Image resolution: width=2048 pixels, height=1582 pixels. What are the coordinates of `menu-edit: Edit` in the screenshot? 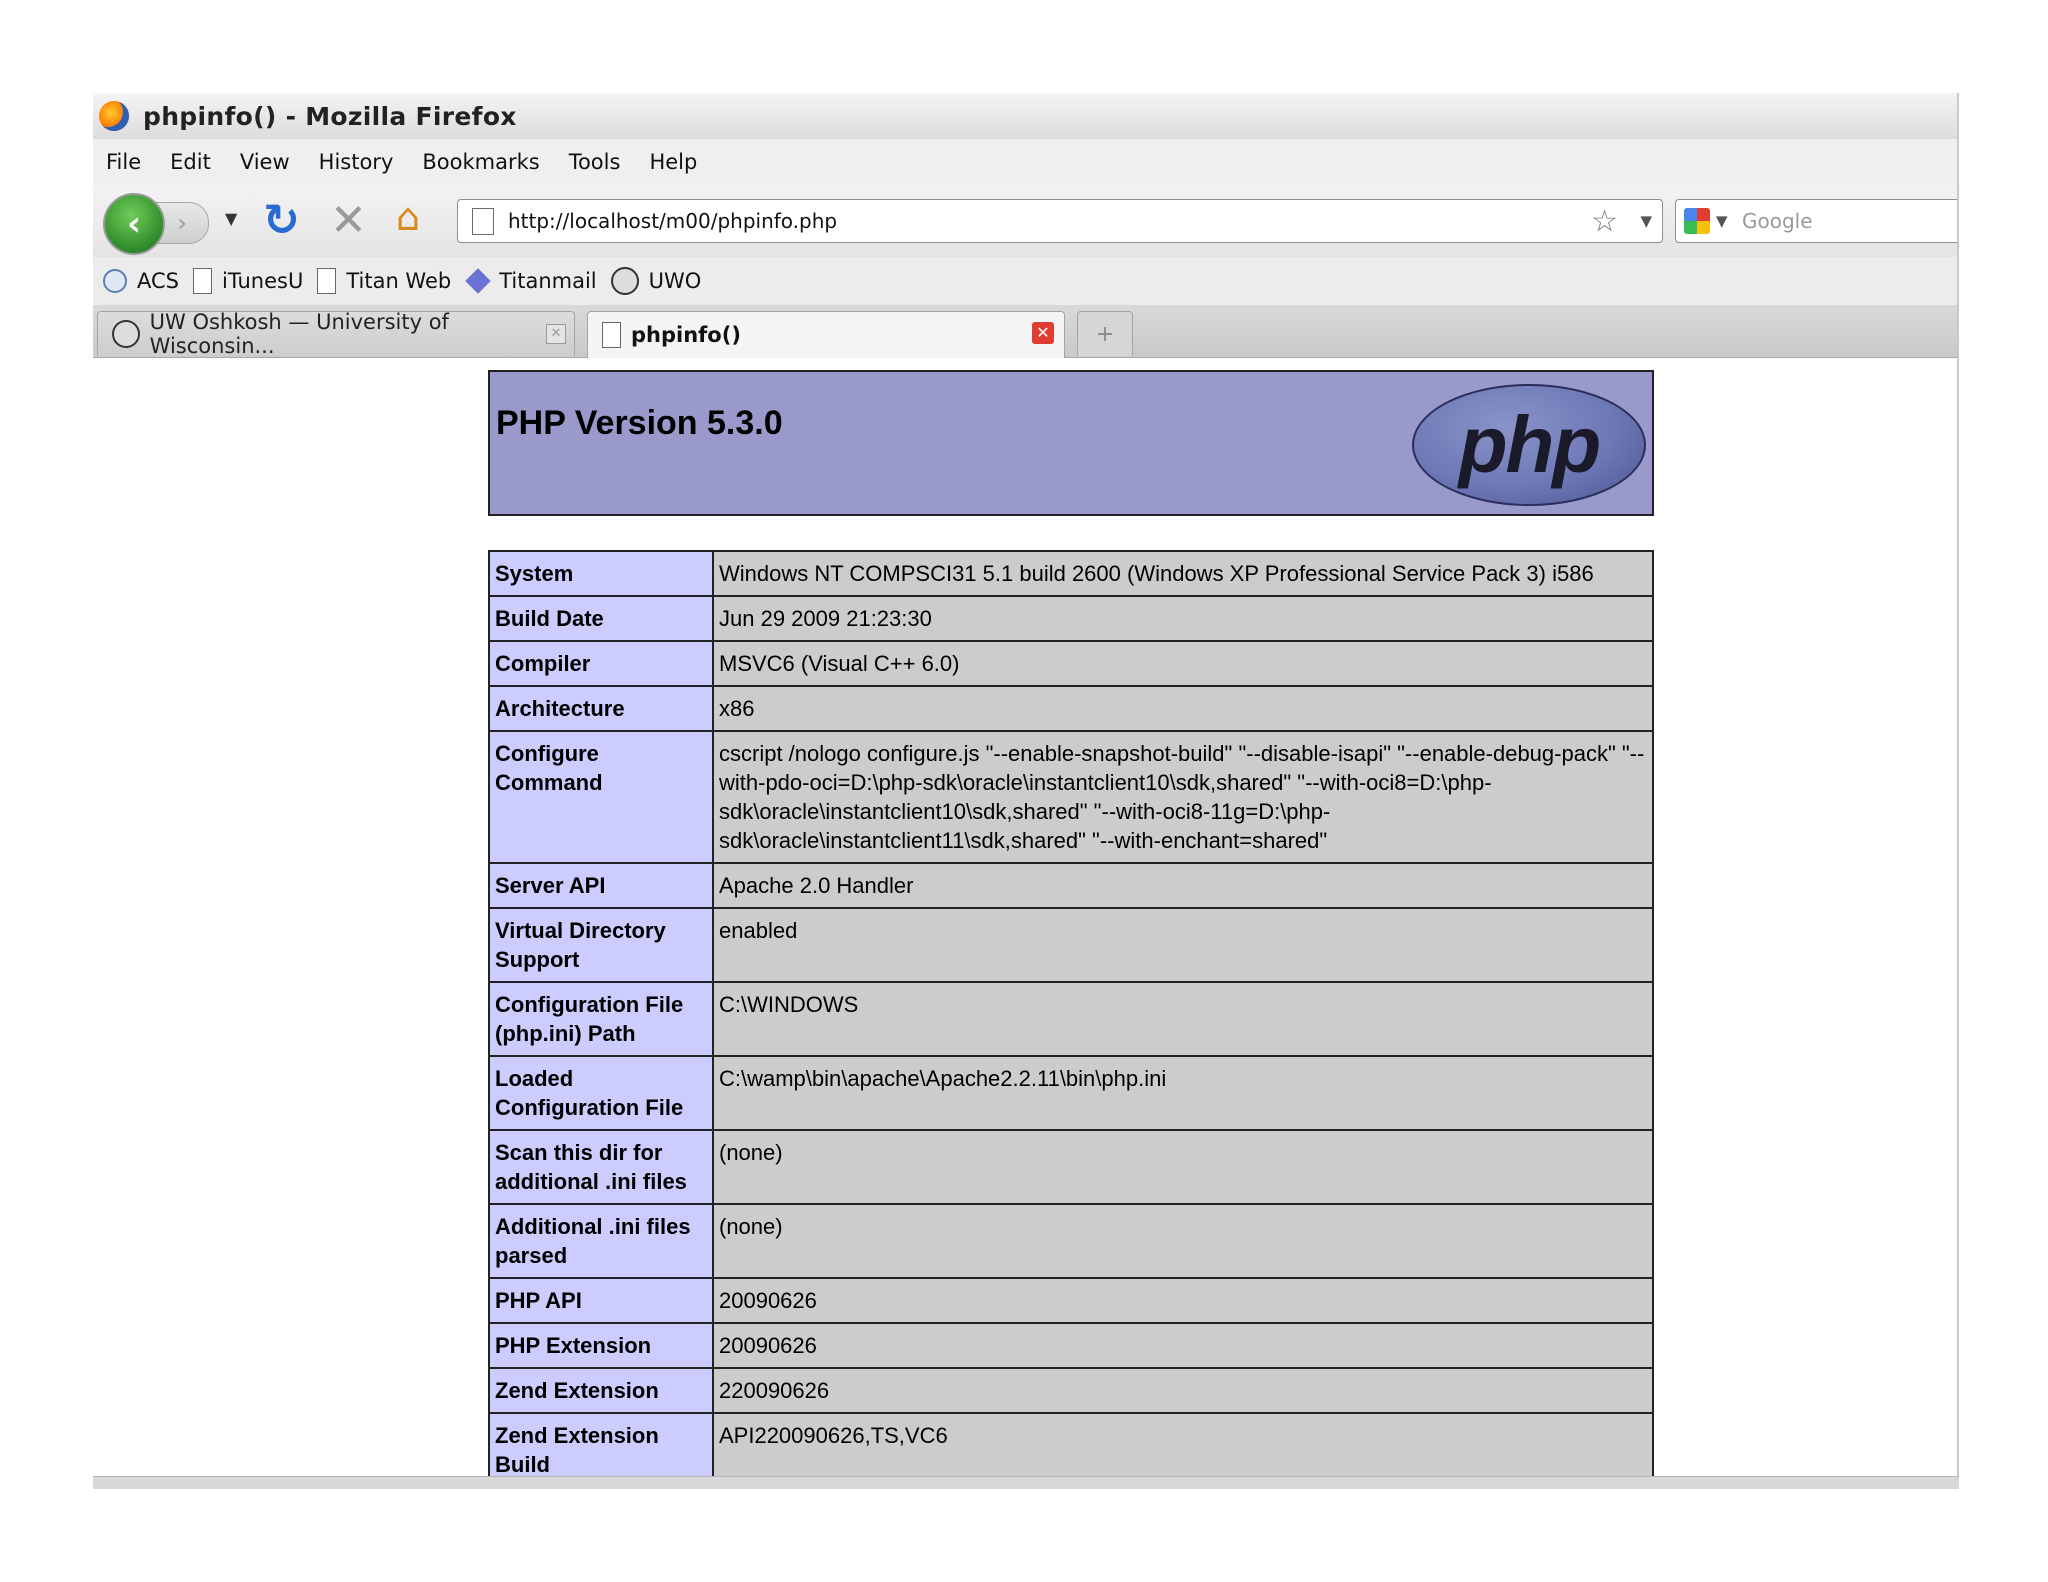 It's located at (190, 162).